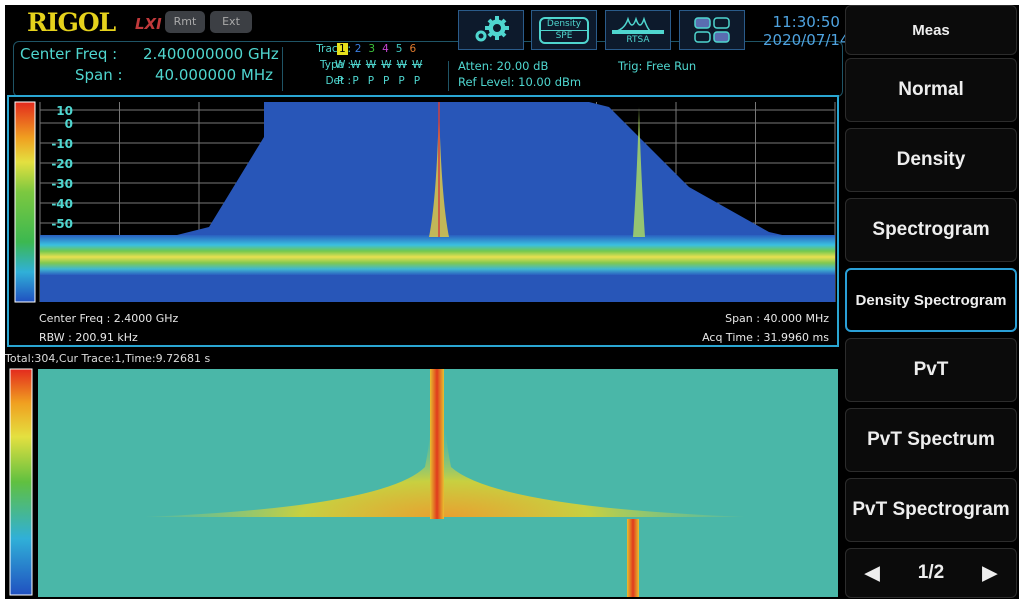 The width and height of the screenshot is (1024, 603). What do you see at coordinates (109, 318) in the screenshot?
I see `footer-center-freq: Center Freq : 2.4000 GHz` at bounding box center [109, 318].